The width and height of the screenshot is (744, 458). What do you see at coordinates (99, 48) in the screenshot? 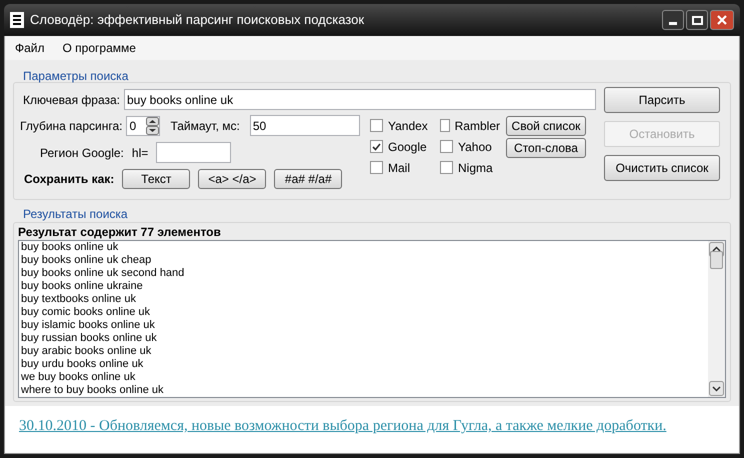
I see `menu-item: О программе` at bounding box center [99, 48].